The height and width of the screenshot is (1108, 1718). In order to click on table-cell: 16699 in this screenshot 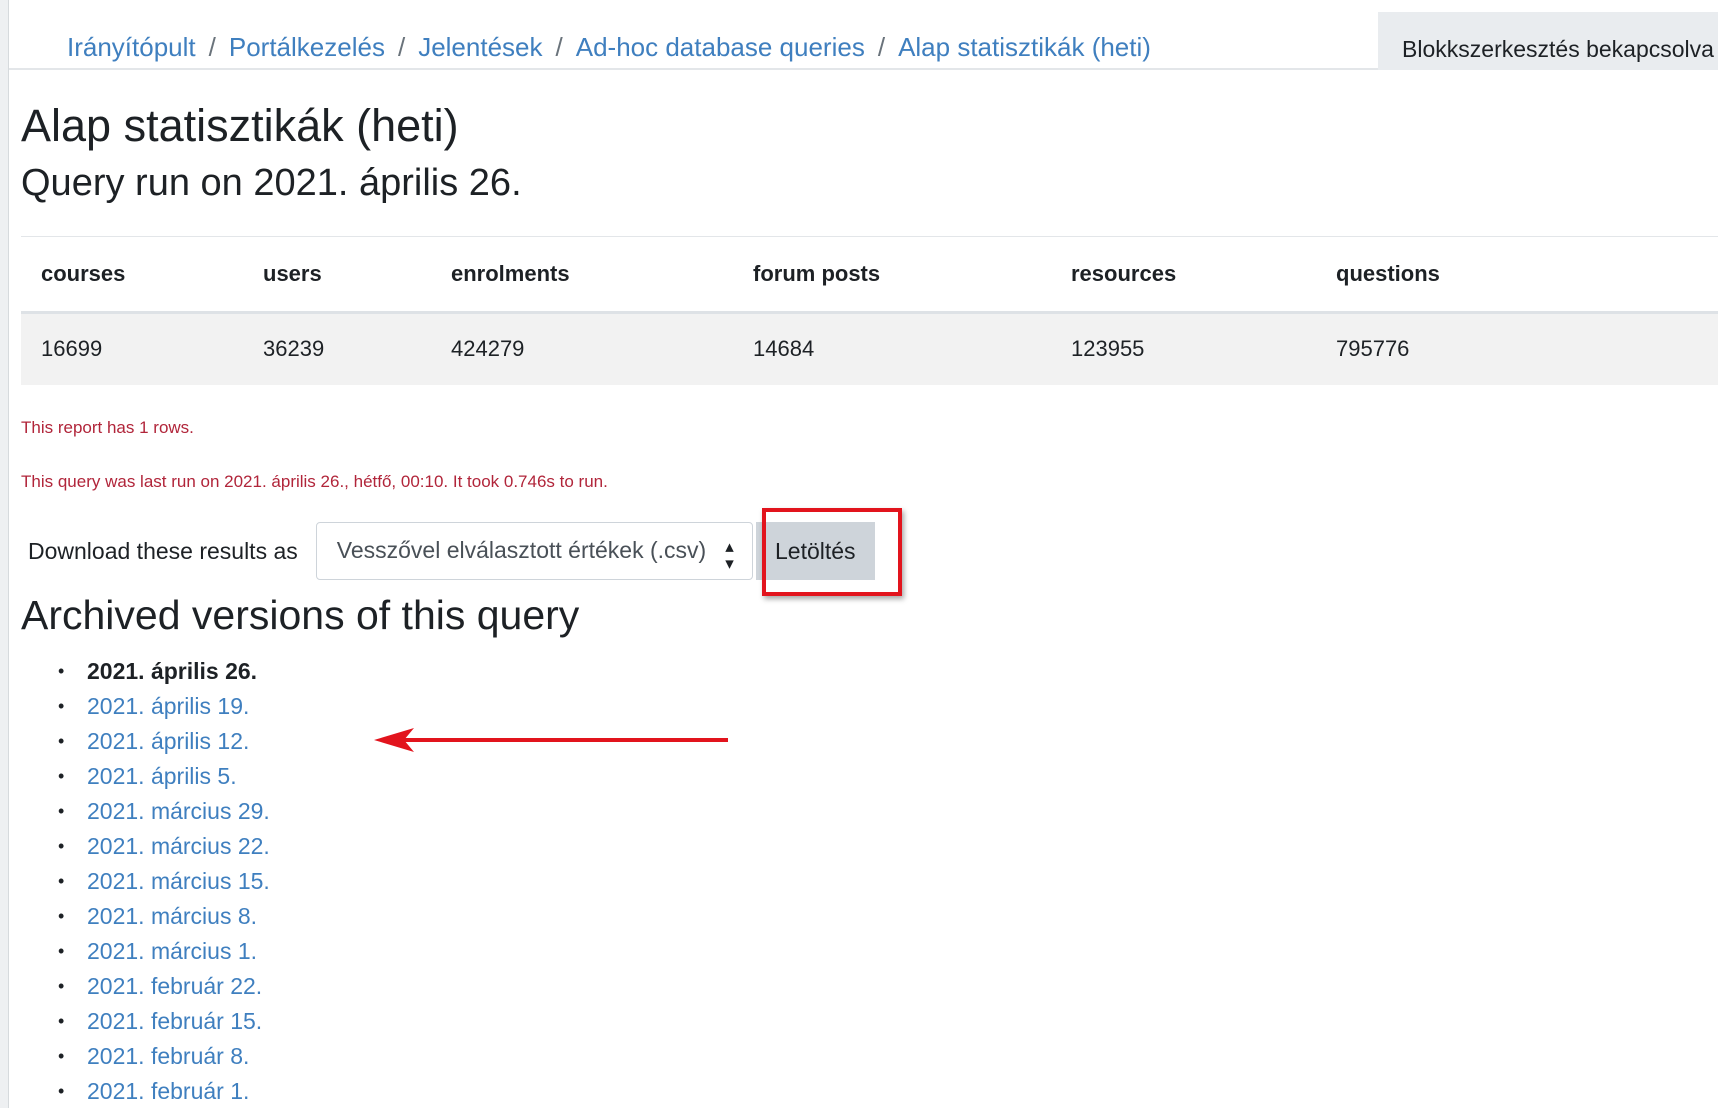, I will do `click(132, 348)`.